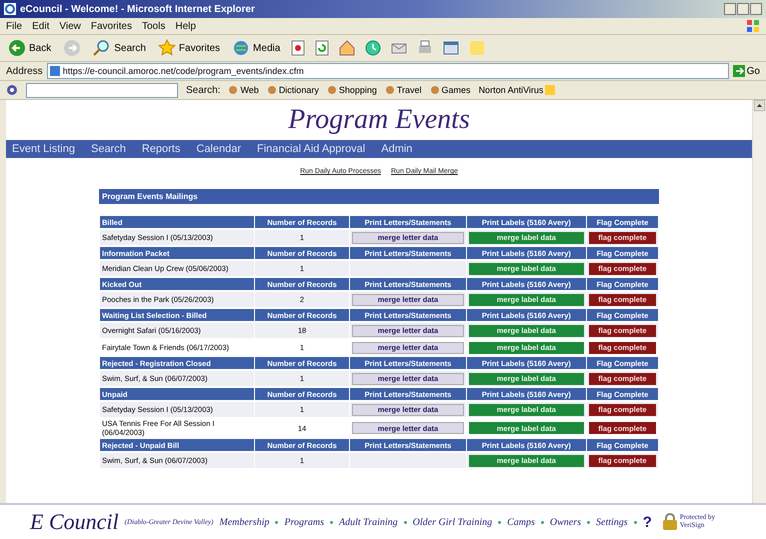  I want to click on search-label: Search:, so click(203, 90).